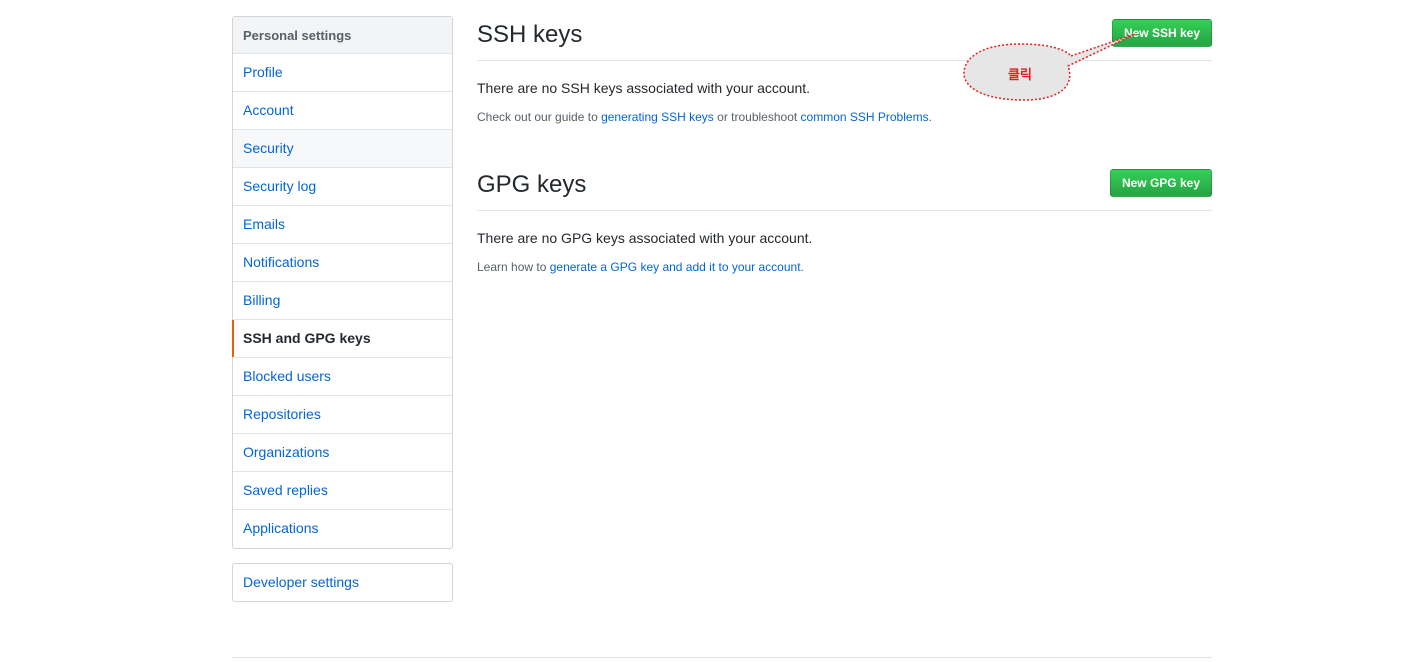 This screenshot has height=662, width=1420. Describe the element at coordinates (757, 117) in the screenshot. I see `ssh-hint-middle: or troubleshoot` at that location.